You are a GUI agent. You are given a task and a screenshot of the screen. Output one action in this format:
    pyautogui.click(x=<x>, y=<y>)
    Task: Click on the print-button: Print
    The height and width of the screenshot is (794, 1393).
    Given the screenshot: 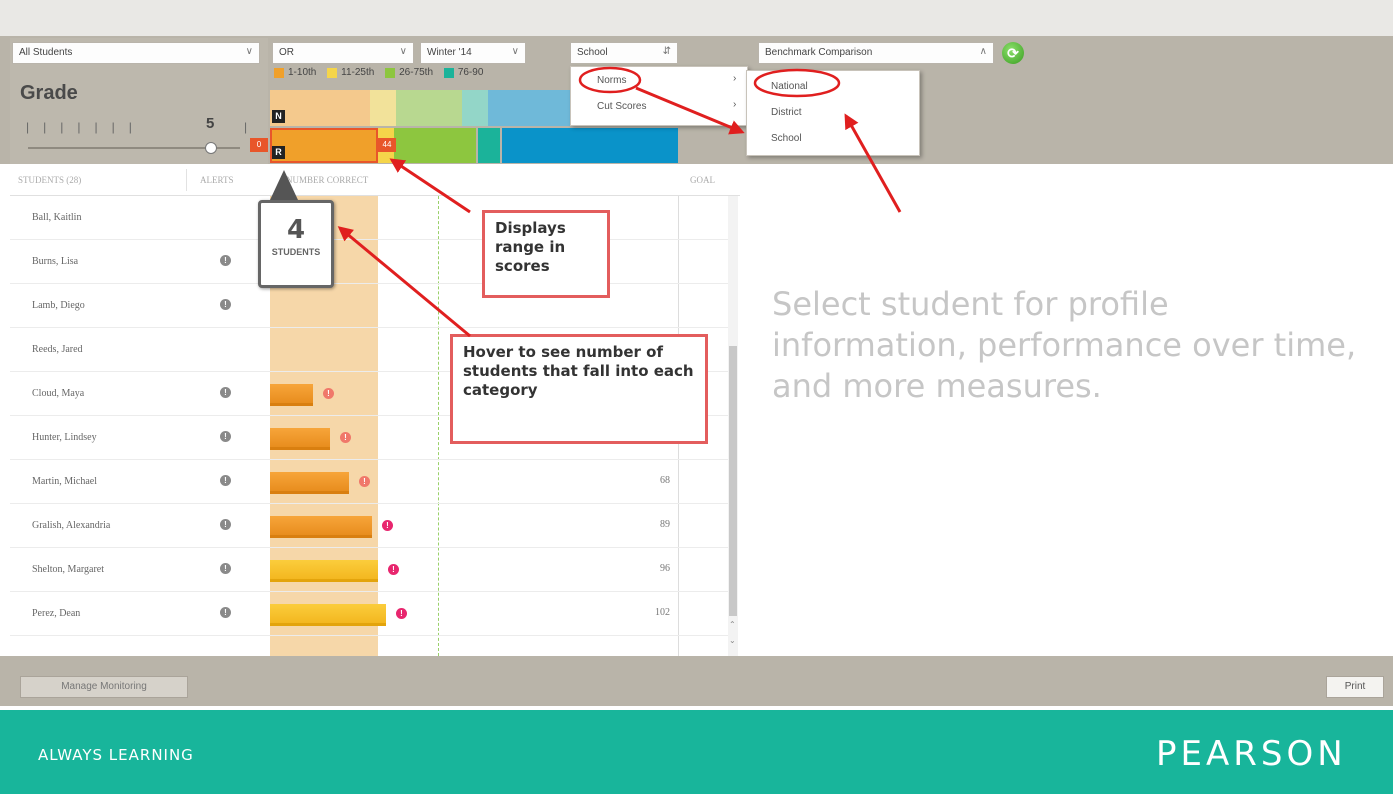 What is the action you would take?
    pyautogui.click(x=1355, y=687)
    